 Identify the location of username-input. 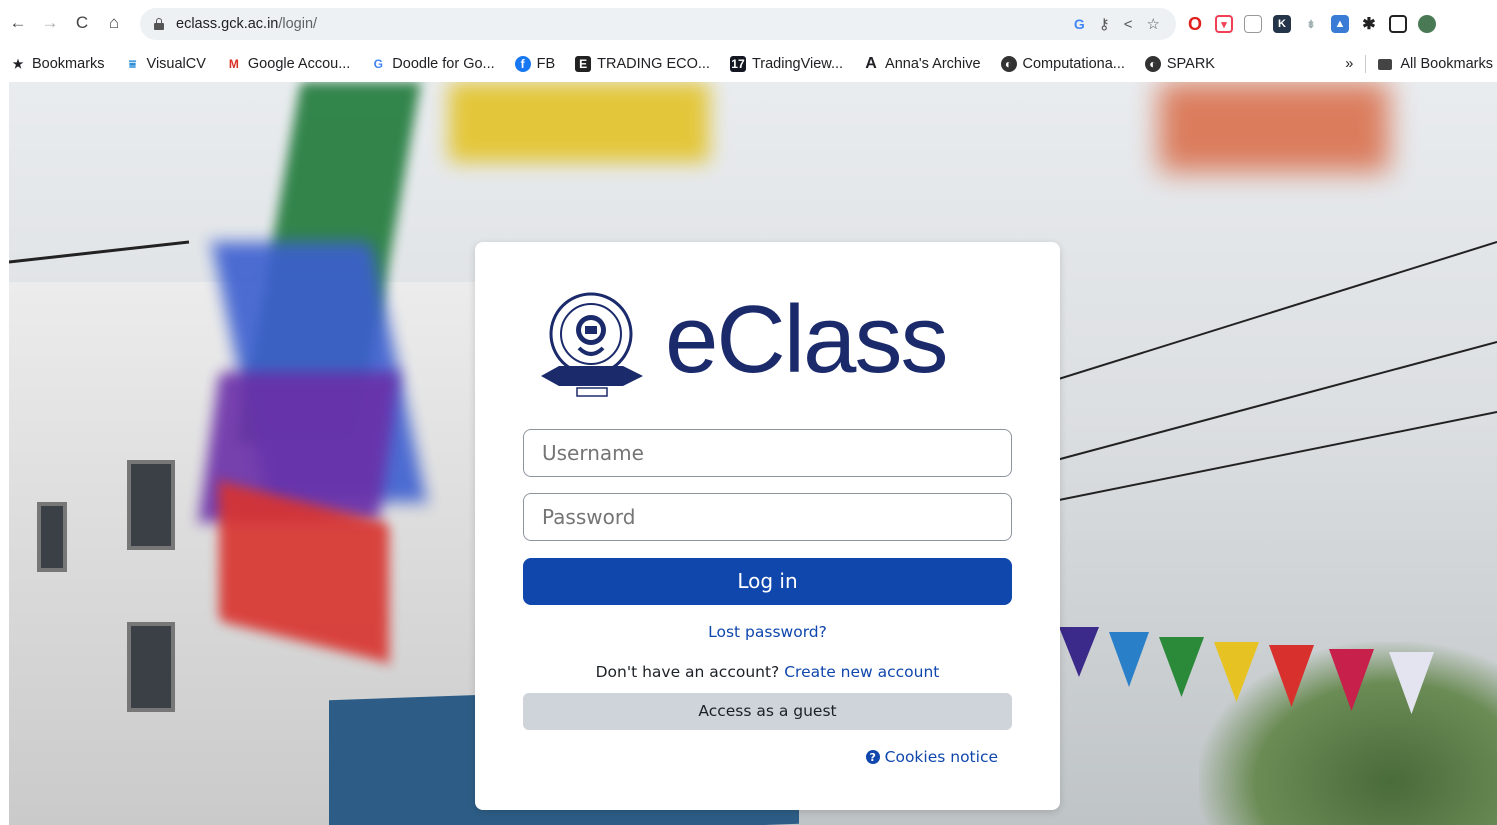
(767, 453).